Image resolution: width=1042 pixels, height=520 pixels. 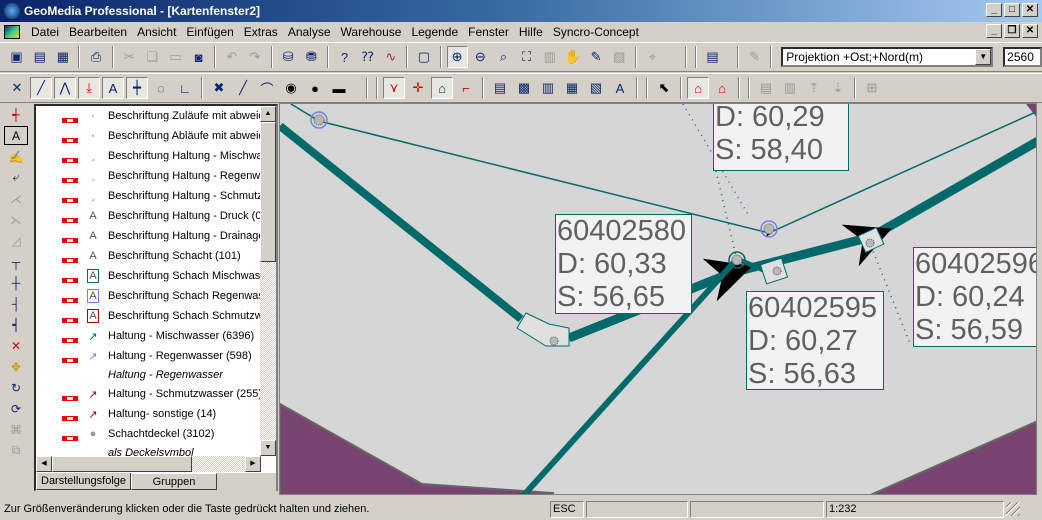 I want to click on legend-item: ↗ Haltung - Mischwasser (6396), so click(x=148, y=336).